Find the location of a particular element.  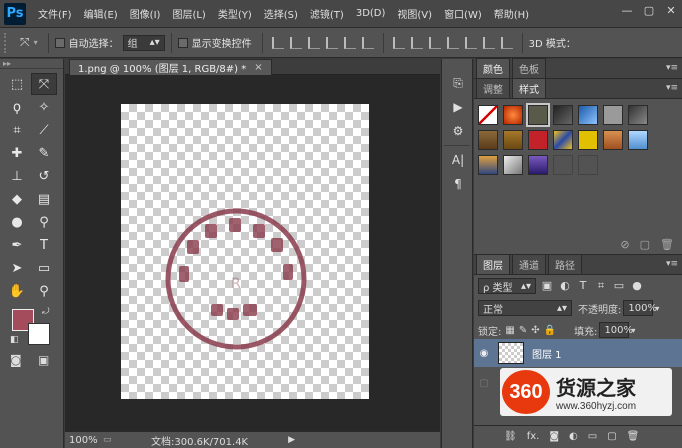

history-panel-icon: ⎘ is located at coordinates (458, 83).